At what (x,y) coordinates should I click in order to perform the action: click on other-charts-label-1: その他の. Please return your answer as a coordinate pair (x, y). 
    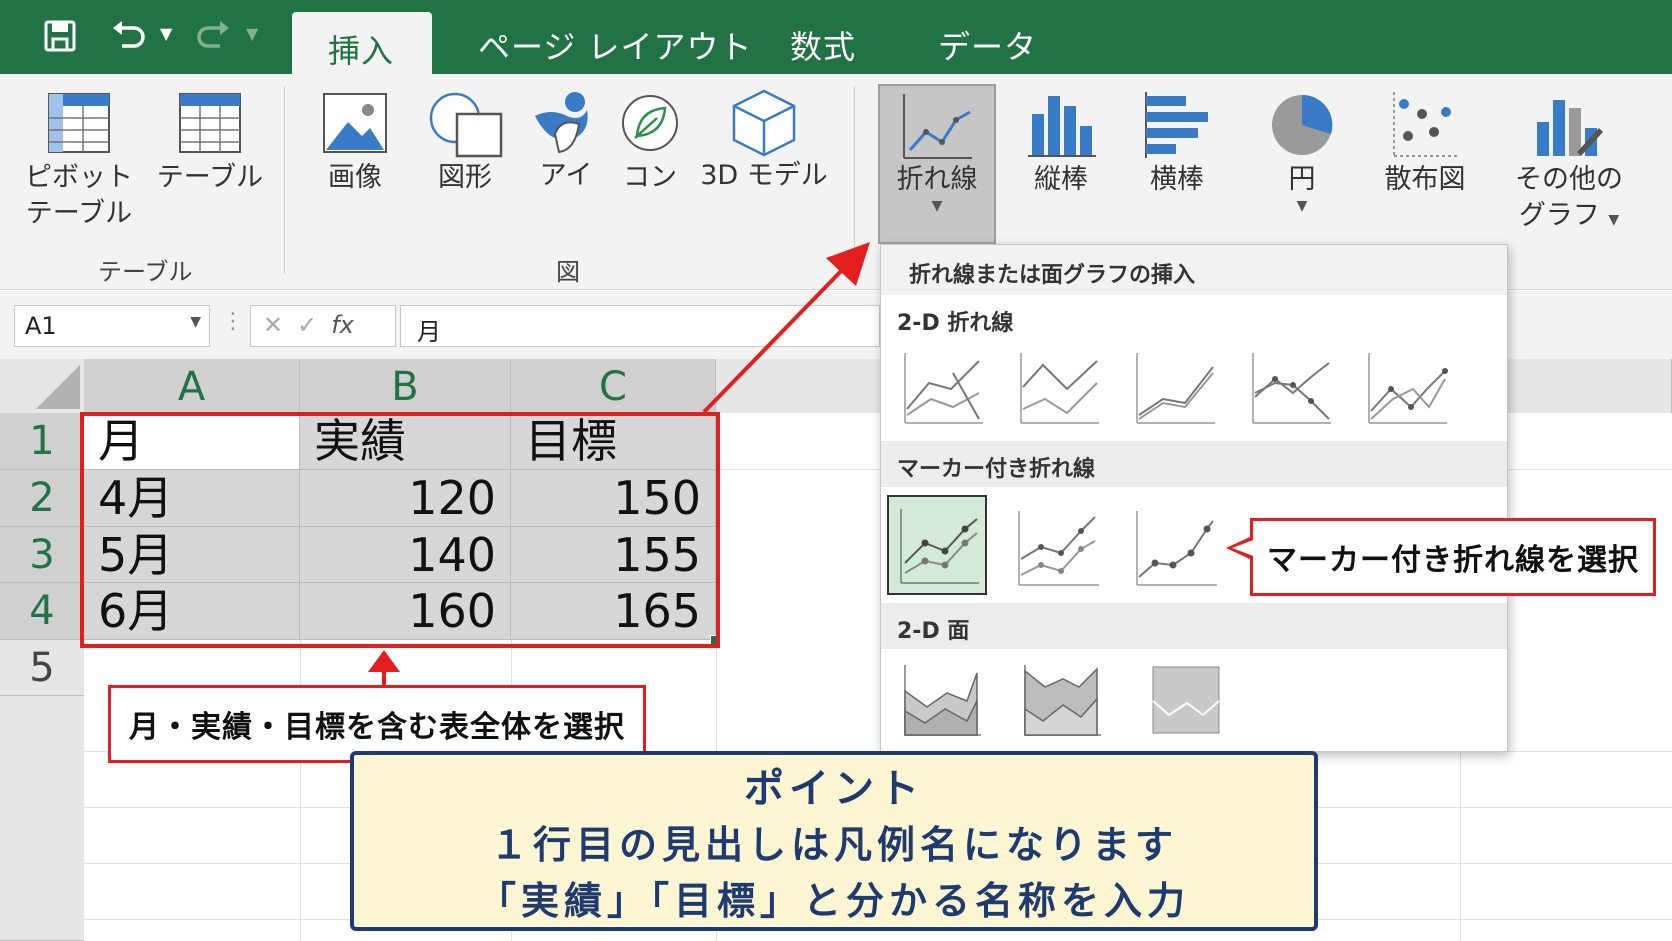
    Looking at the image, I should click on (1569, 179).